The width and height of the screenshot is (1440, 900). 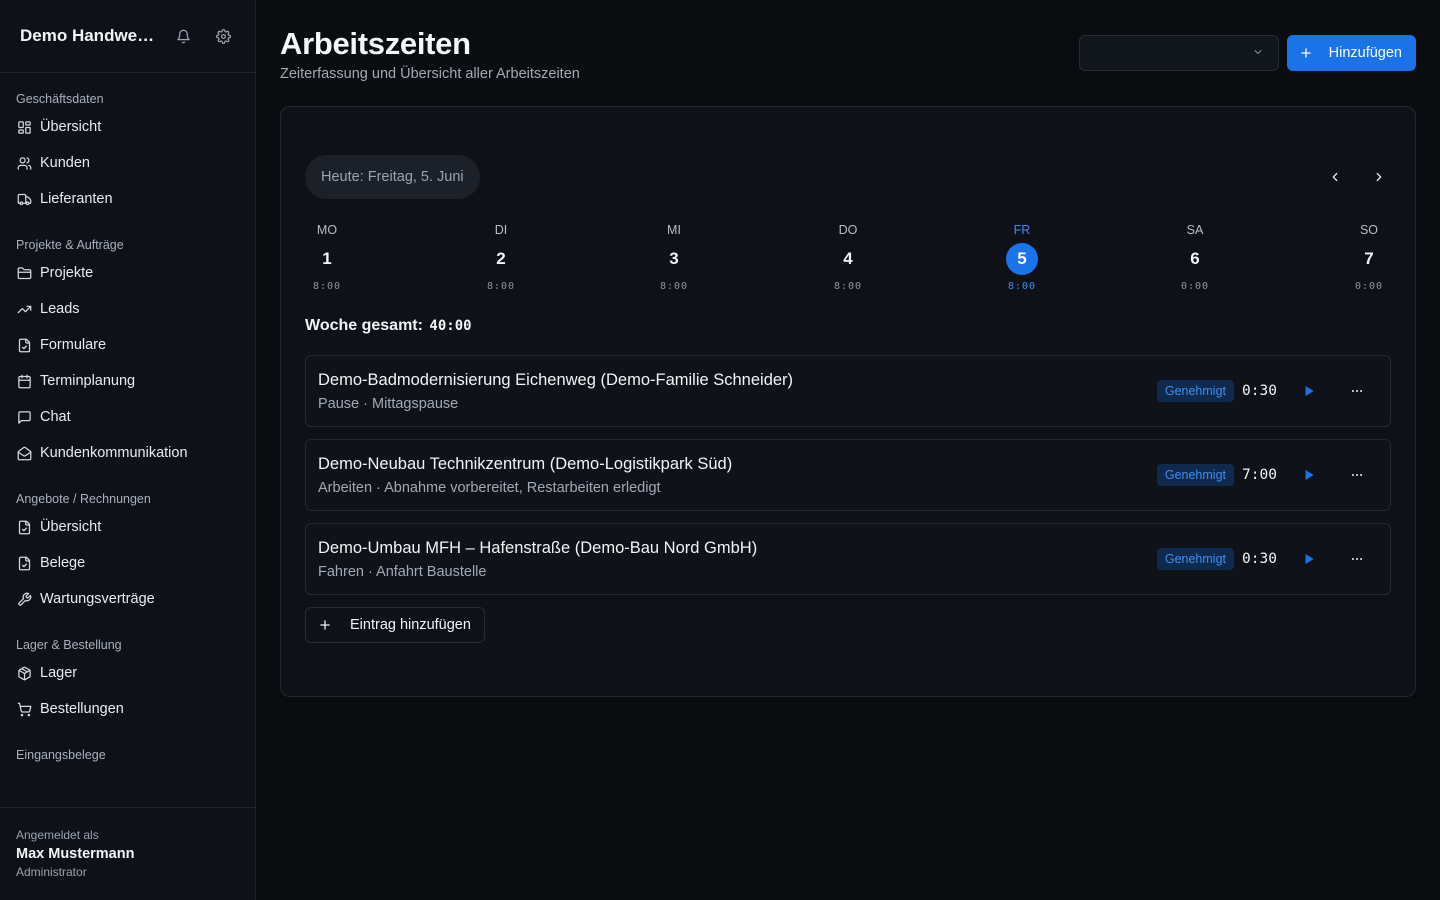 I want to click on sidebar-group-lager-bestellung: Lager & Bestellung Lager Bestellungen, so click(x=127, y=681).